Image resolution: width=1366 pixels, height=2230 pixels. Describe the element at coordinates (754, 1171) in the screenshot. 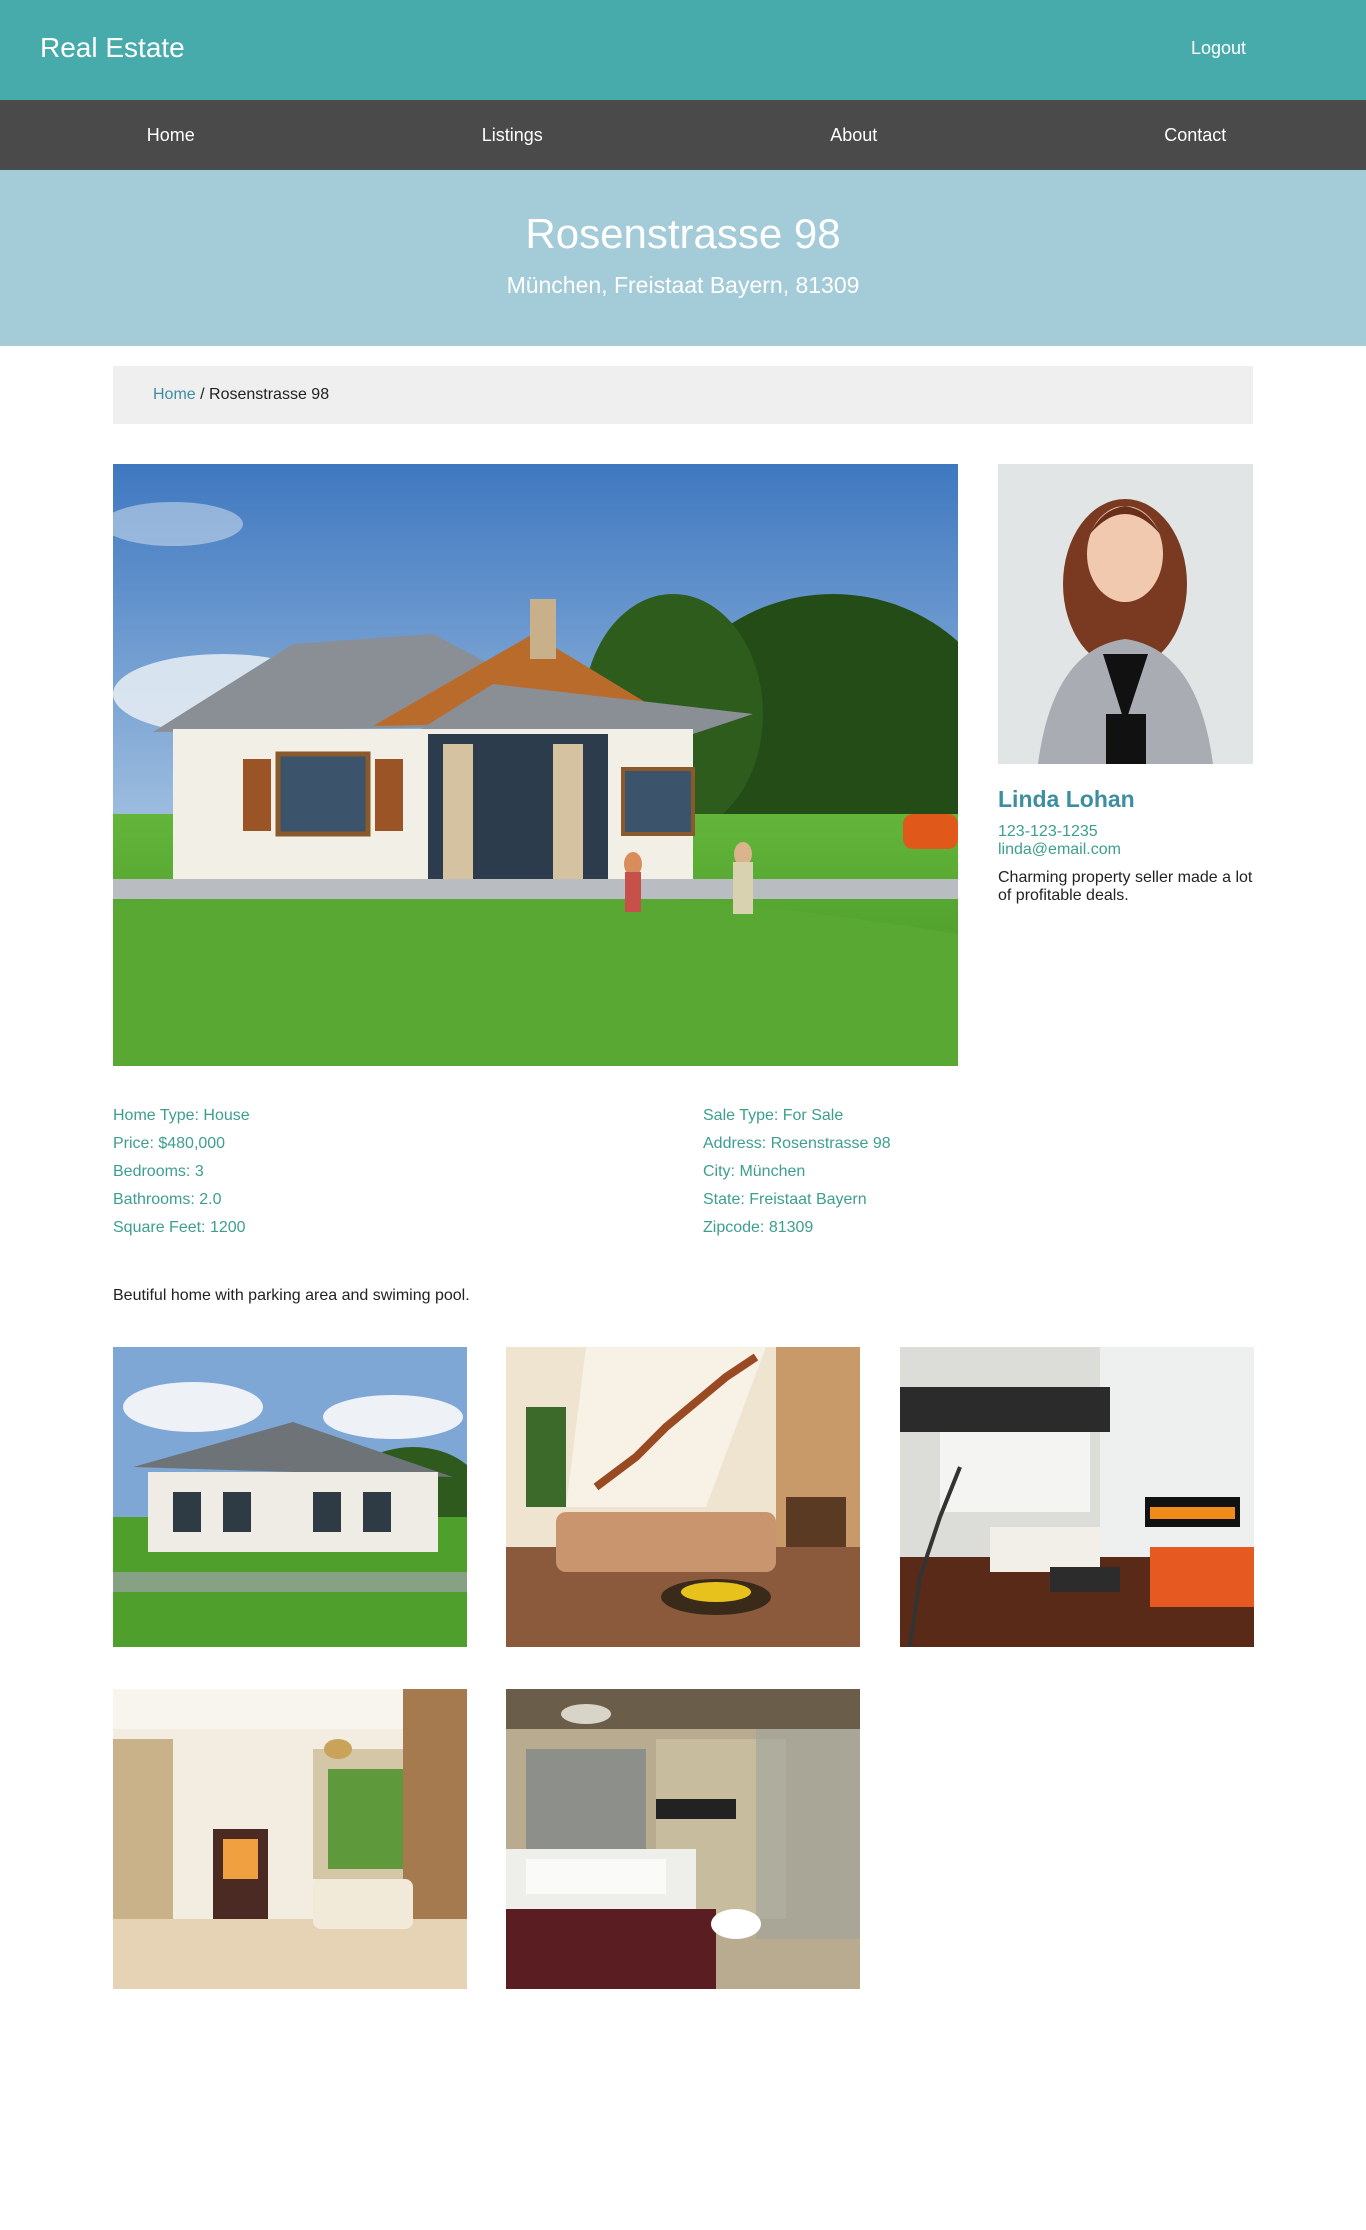

I see `detail-city: City: München` at that location.